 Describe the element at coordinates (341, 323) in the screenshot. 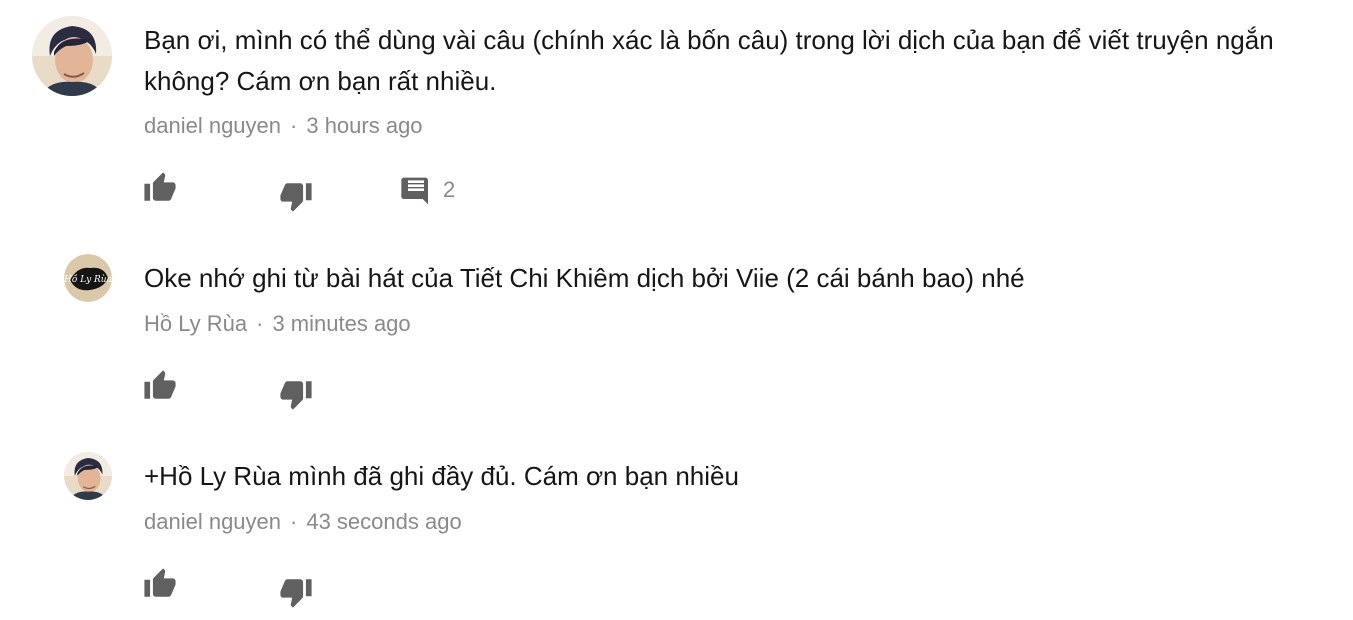

I see `timestamp: 3 minutes ago` at that location.